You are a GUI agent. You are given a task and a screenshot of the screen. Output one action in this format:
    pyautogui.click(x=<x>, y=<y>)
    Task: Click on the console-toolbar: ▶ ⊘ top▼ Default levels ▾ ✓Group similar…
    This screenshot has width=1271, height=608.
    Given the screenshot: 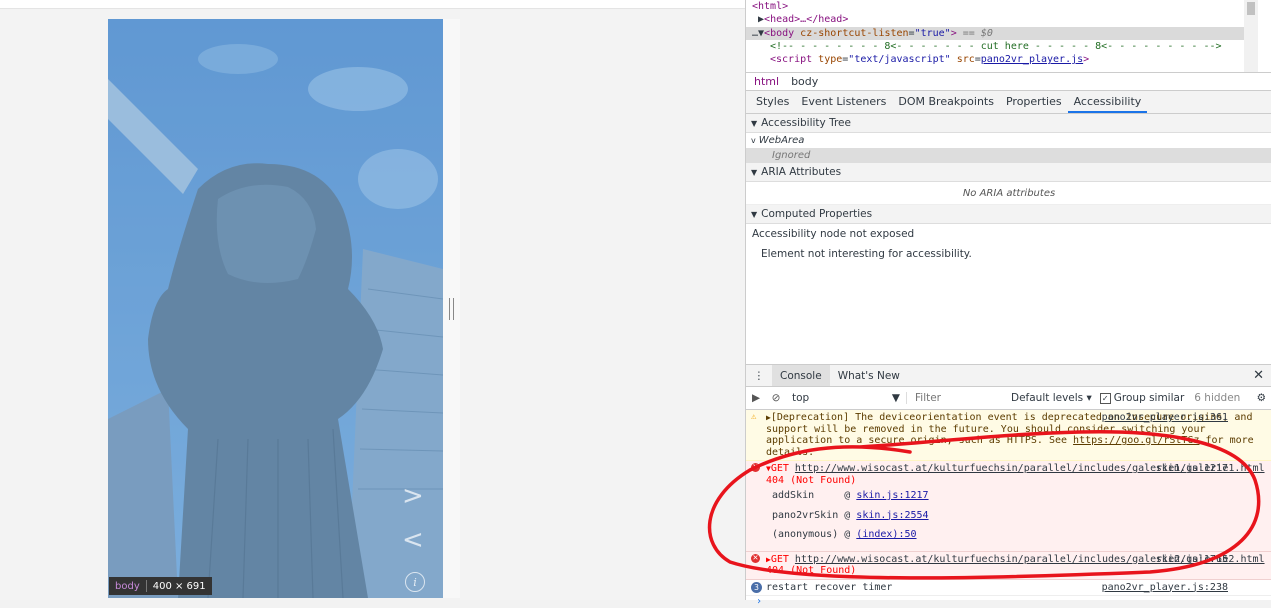 What is the action you would take?
    pyautogui.click(x=1008, y=398)
    